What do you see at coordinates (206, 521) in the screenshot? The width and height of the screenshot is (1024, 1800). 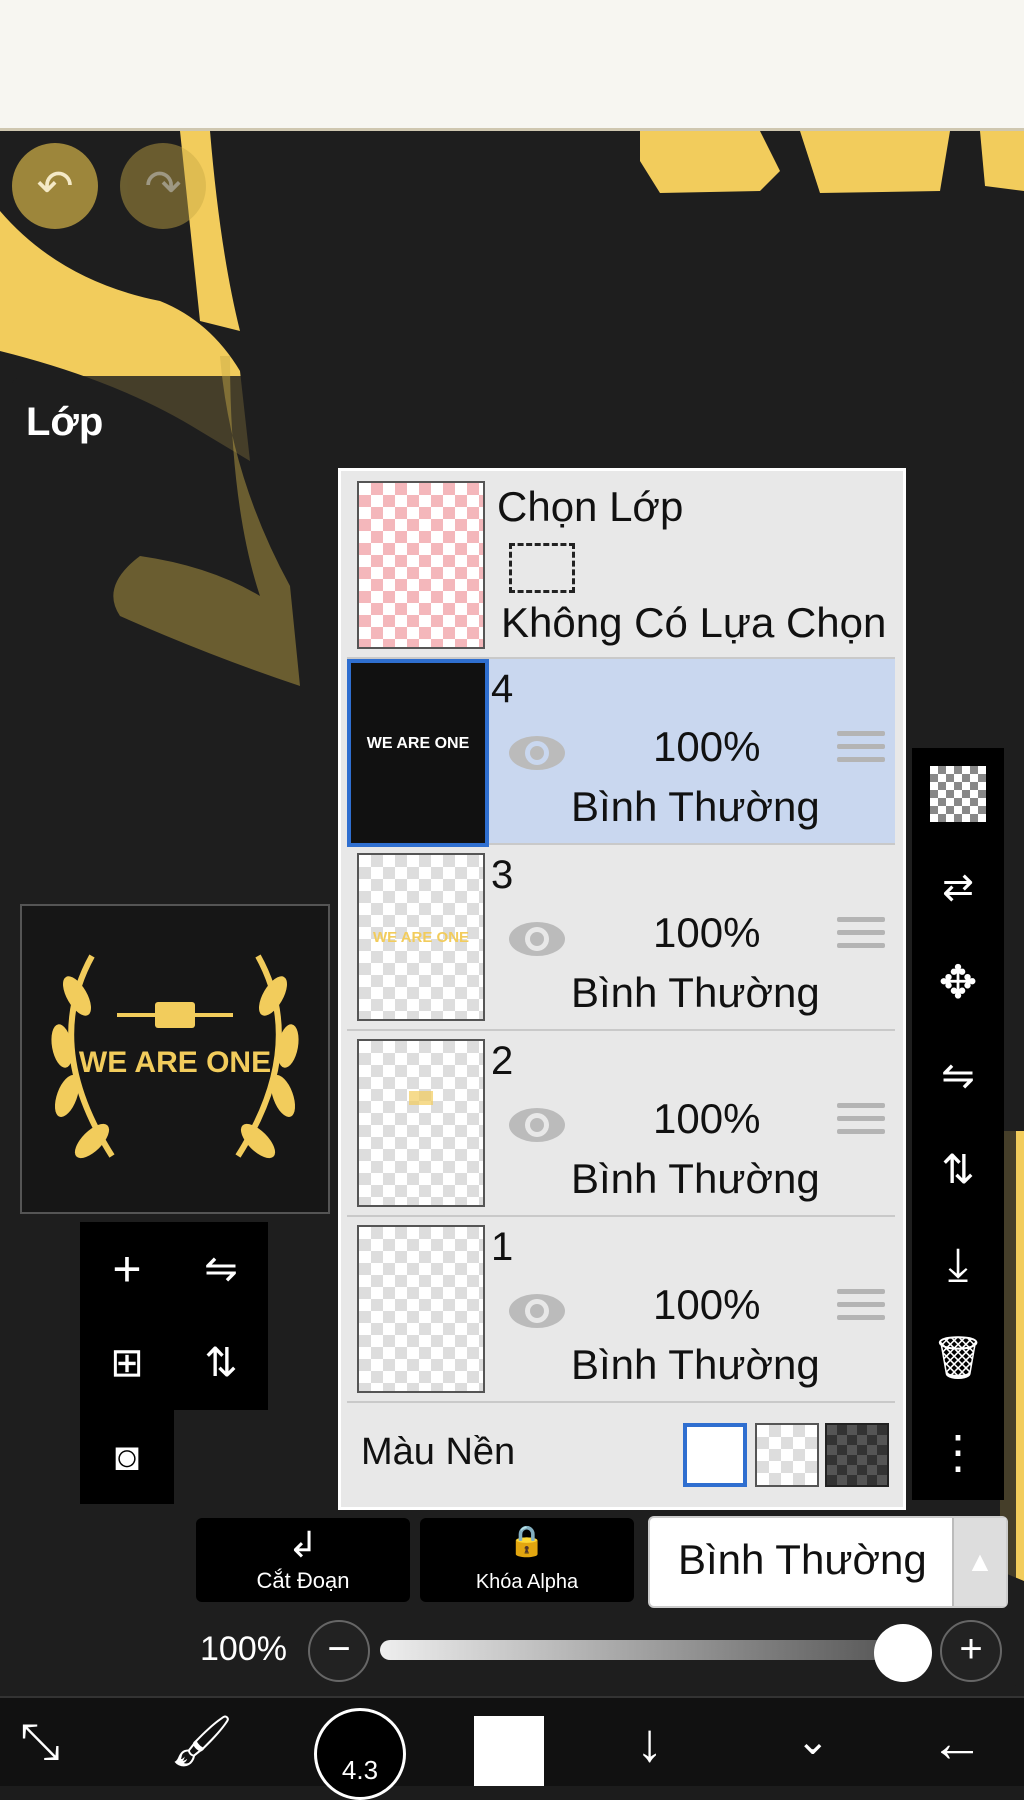 I see `canvas-leaf-shadow` at bounding box center [206, 521].